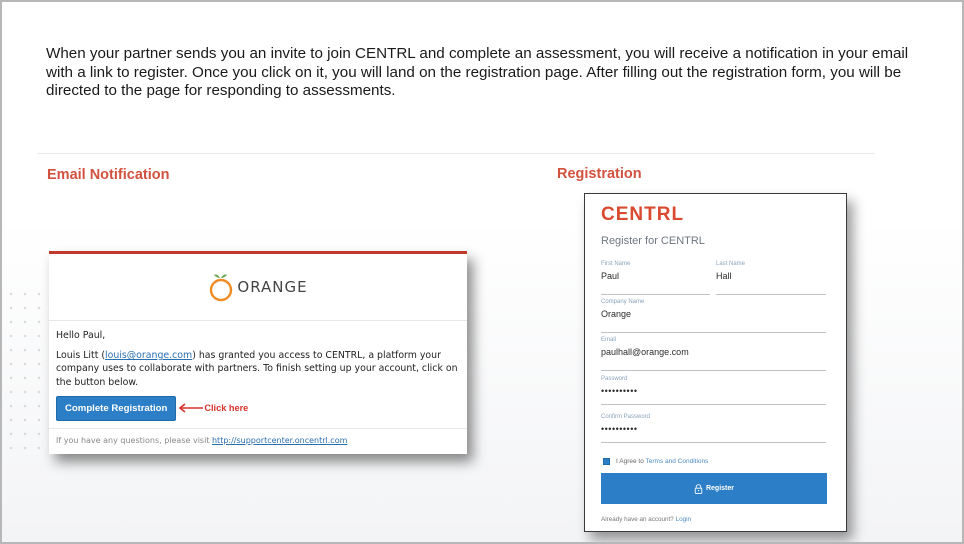 The image size is (964, 544). I want to click on brand-name: ORANGE, so click(272, 287).